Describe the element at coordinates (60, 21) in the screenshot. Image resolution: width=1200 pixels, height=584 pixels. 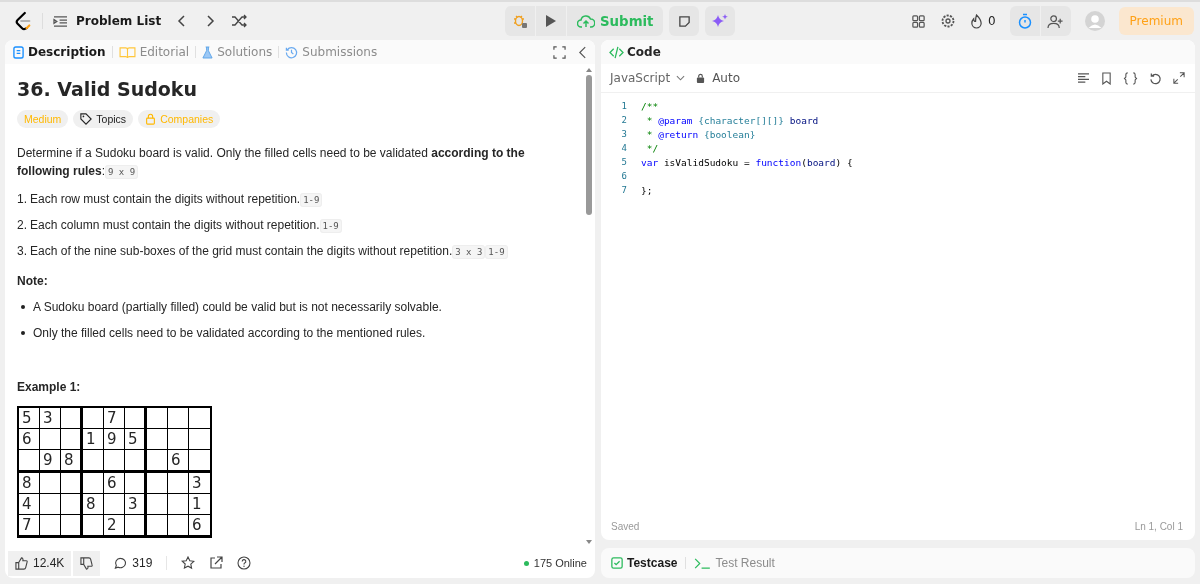
I see `list-icon` at that location.